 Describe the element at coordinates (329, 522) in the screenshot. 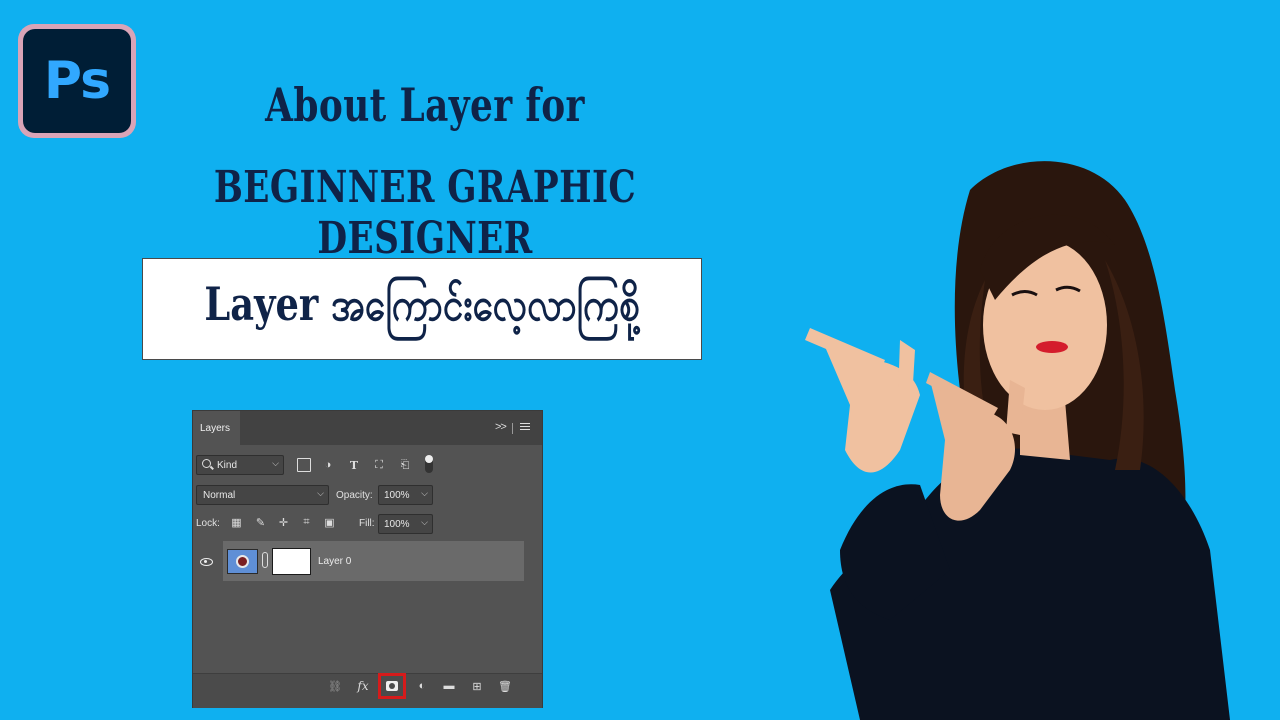

I see `lock-all-icon: ▣` at that location.